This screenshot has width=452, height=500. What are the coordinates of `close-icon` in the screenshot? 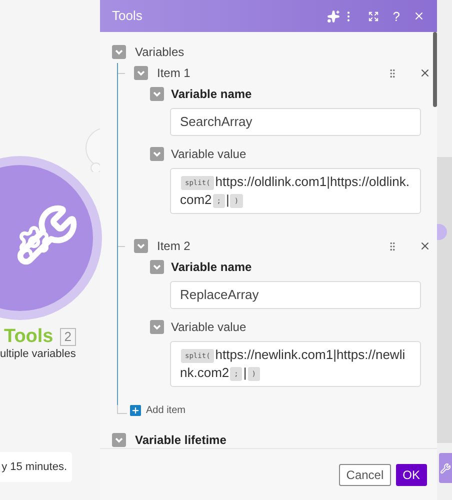 It's located at (419, 16).